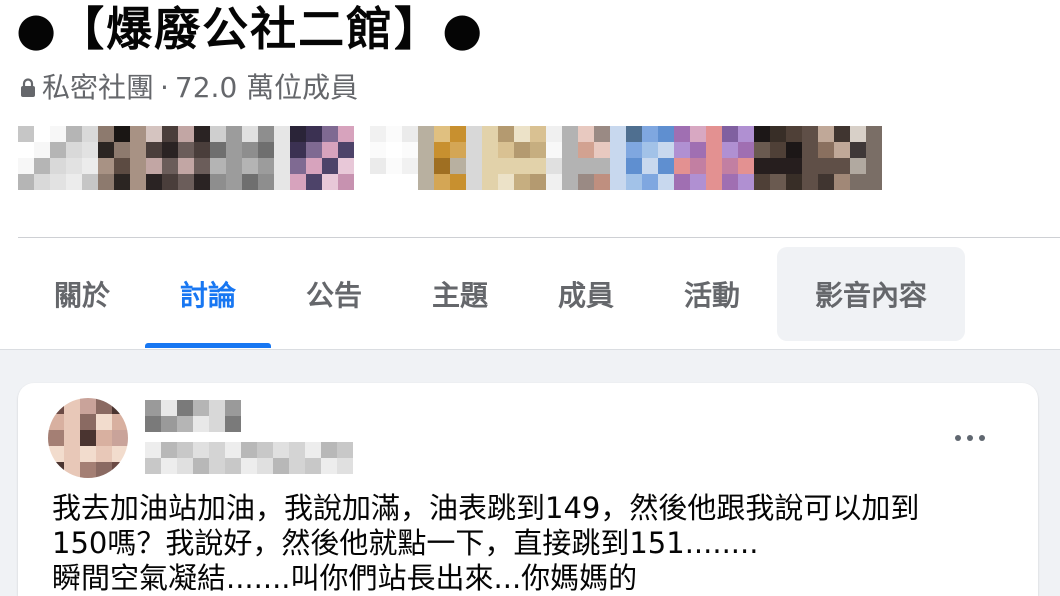 The width and height of the screenshot is (1060, 596). I want to click on lock-icon, so click(28, 87).